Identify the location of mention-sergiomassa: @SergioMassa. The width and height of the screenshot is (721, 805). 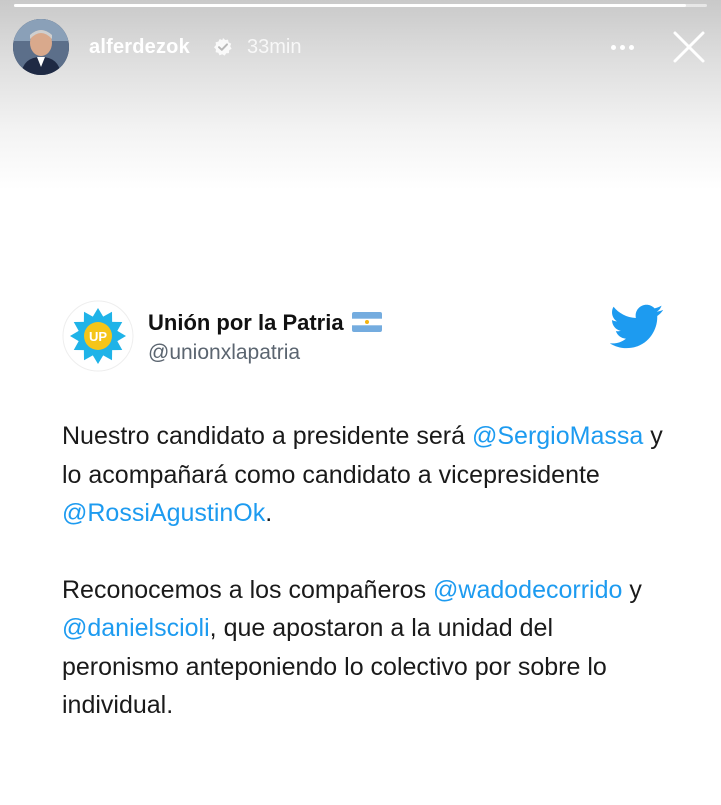
(557, 436).